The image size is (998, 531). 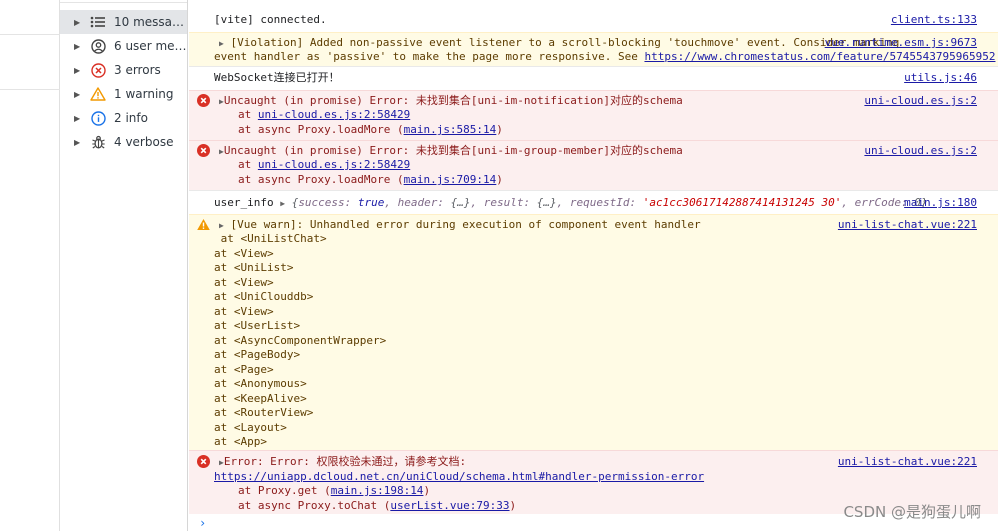 What do you see at coordinates (940, 78) in the screenshot?
I see `source-link: utils.js:46` at bounding box center [940, 78].